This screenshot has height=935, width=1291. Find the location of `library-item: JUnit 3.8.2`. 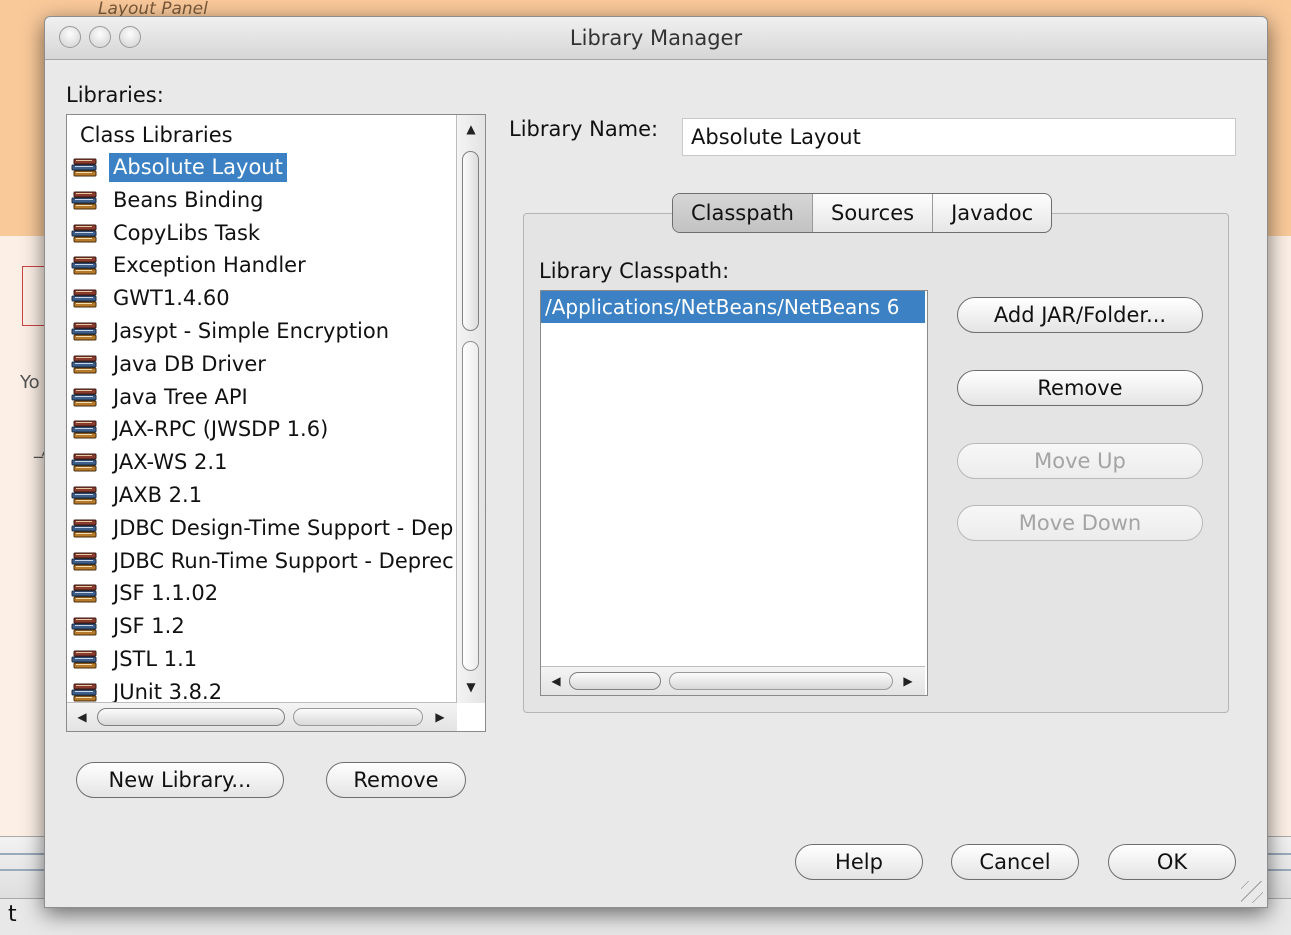

library-item: JUnit 3.8.2 is located at coordinates (148, 690).